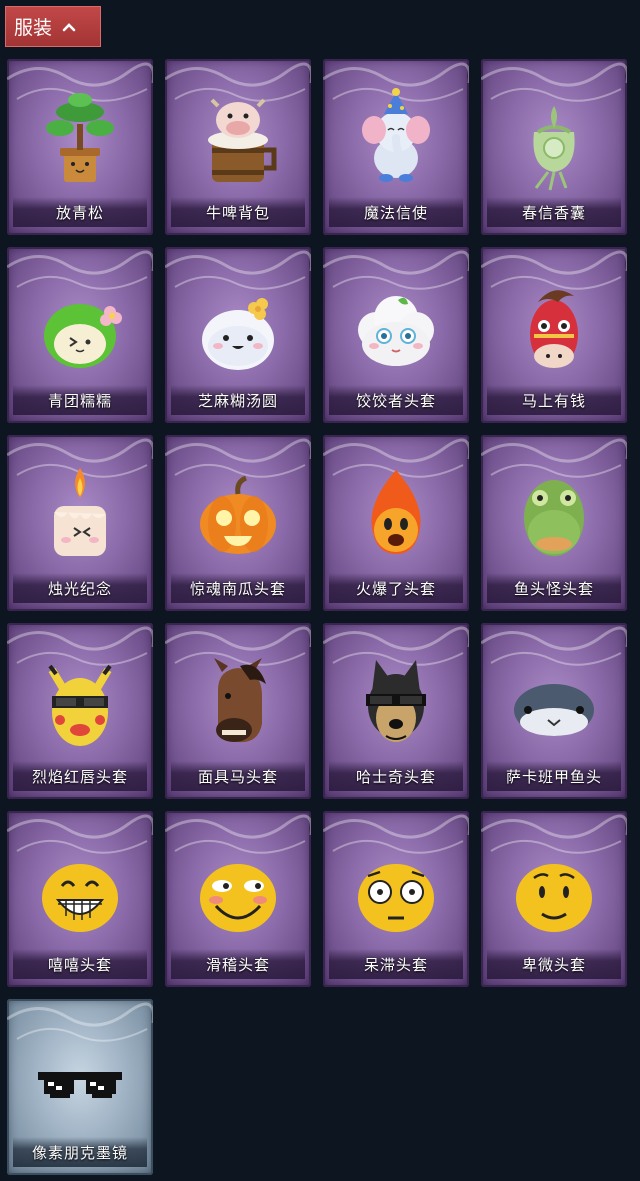 Image resolution: width=640 pixels, height=1181 pixels. I want to click on item-name: 像素朋克墨镜, so click(79, 1152).